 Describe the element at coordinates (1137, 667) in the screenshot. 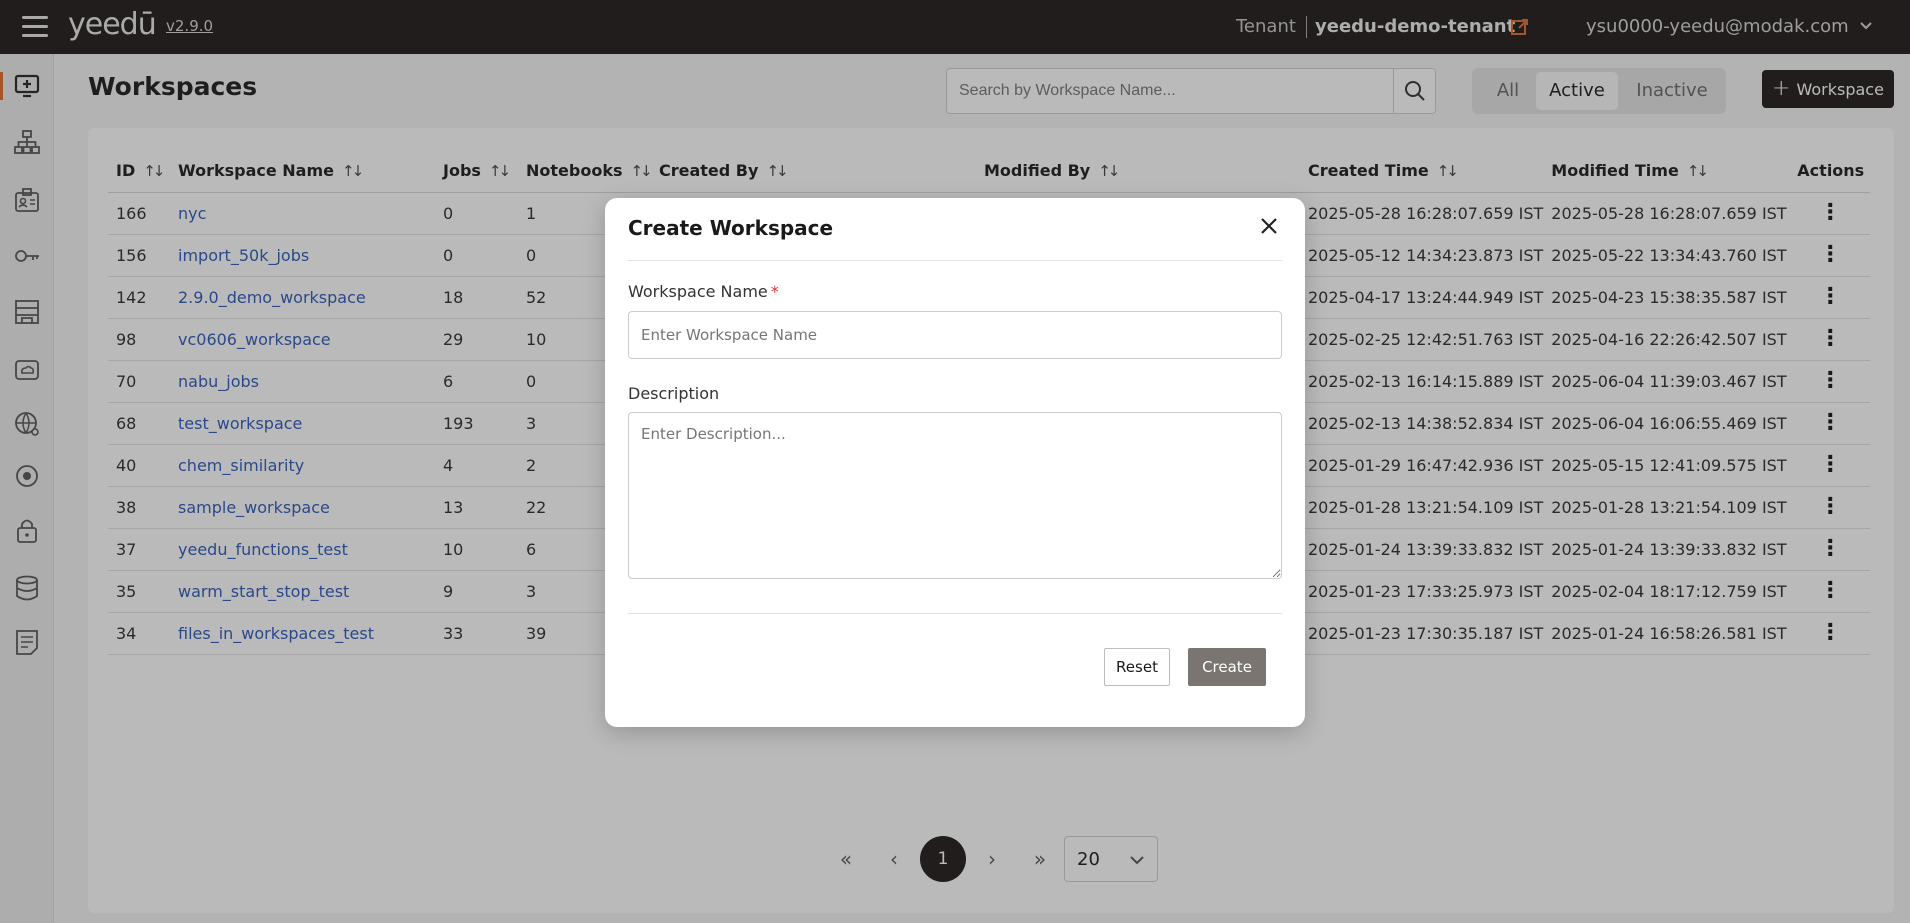

I see `reset-button: Reset` at that location.